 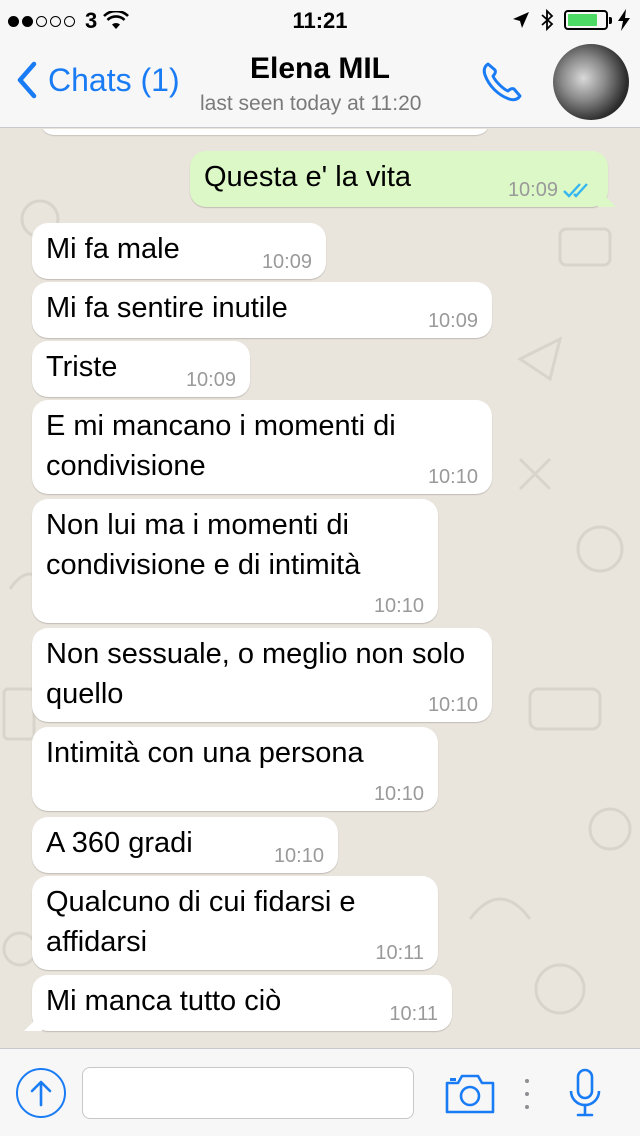 What do you see at coordinates (311, 103) in the screenshot?
I see `contact-status: last seen today at 11:20` at bounding box center [311, 103].